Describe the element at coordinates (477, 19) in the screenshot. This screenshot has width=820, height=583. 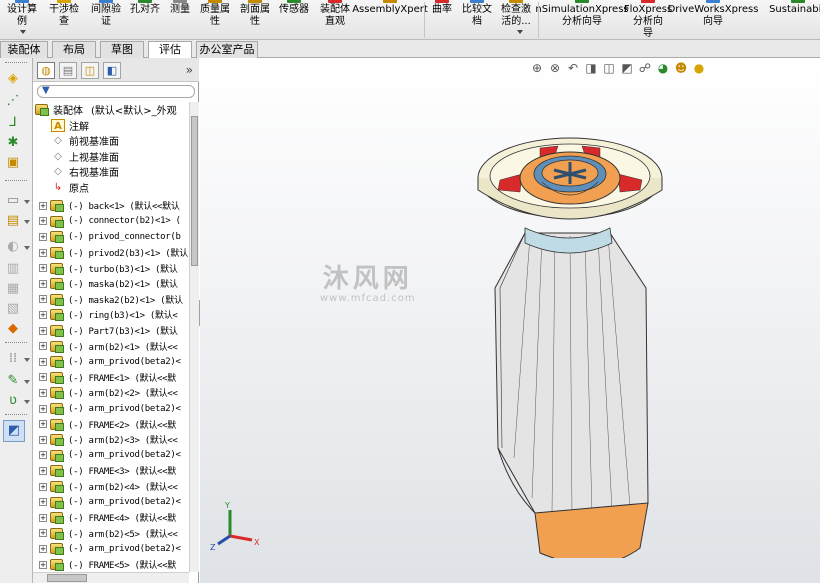
I see `ribbon-button: 比较文 档` at that location.